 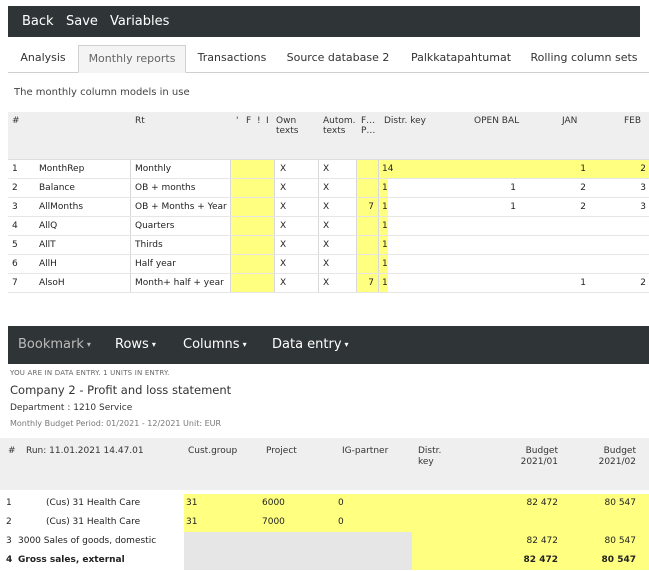 What do you see at coordinates (324, 560) in the screenshot?
I see `table-row: 4 Gross sales, external 82 472 80 547` at bounding box center [324, 560].